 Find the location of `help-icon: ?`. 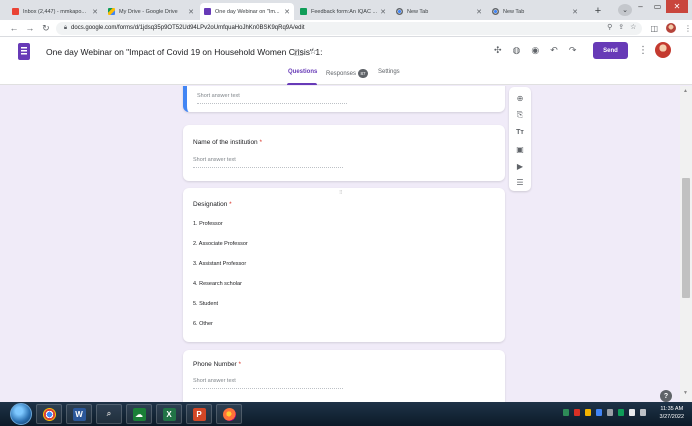

help-icon: ? is located at coordinates (666, 396).